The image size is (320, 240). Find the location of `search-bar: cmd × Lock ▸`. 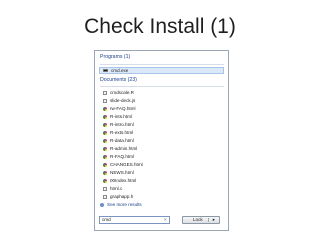

search-bar: cmd × Lock ▸ is located at coordinates (161, 220).